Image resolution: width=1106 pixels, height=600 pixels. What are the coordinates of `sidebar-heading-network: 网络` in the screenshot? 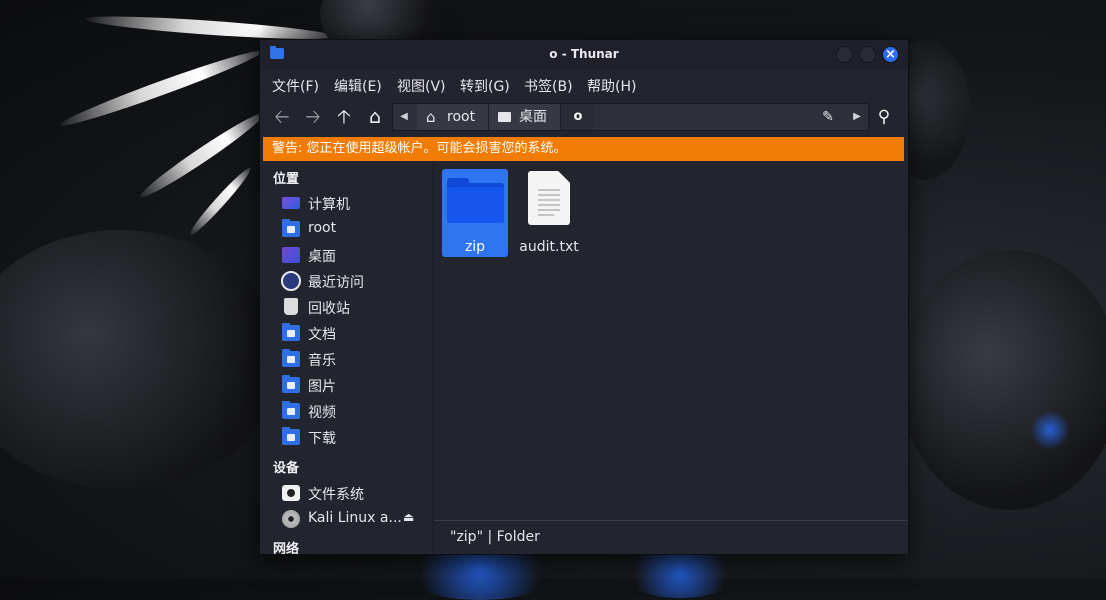 It's located at (286, 548).